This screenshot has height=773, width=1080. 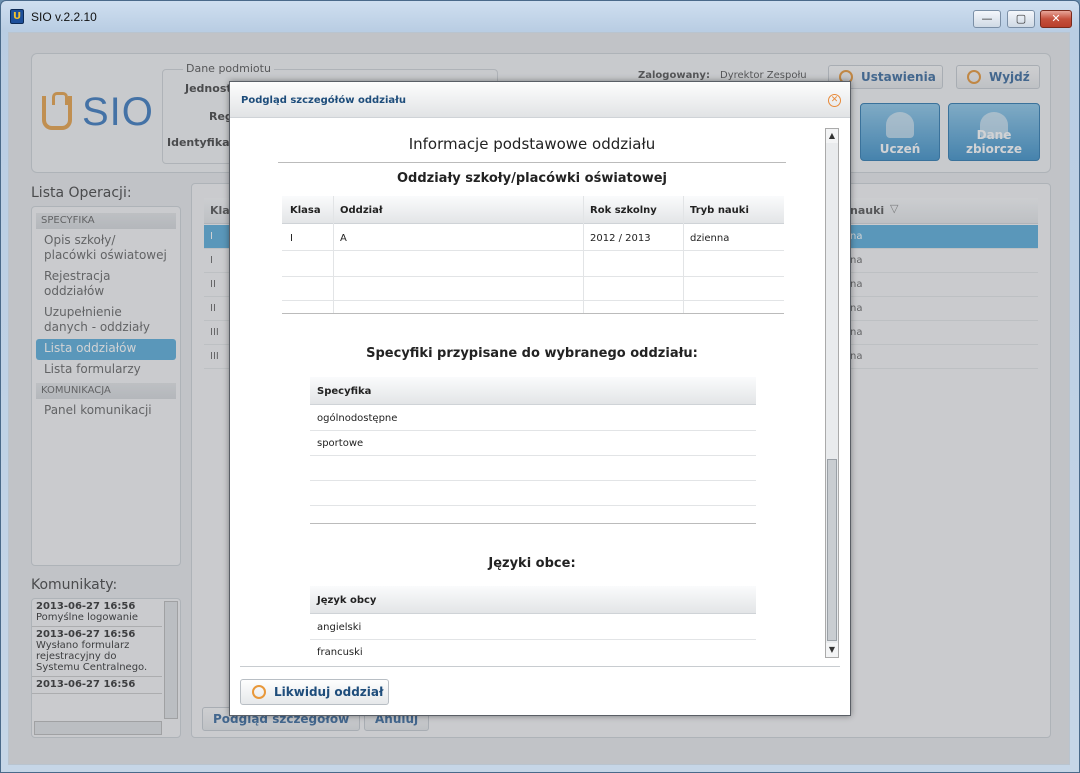 I want to click on languages-table-header, so click(x=533, y=600).